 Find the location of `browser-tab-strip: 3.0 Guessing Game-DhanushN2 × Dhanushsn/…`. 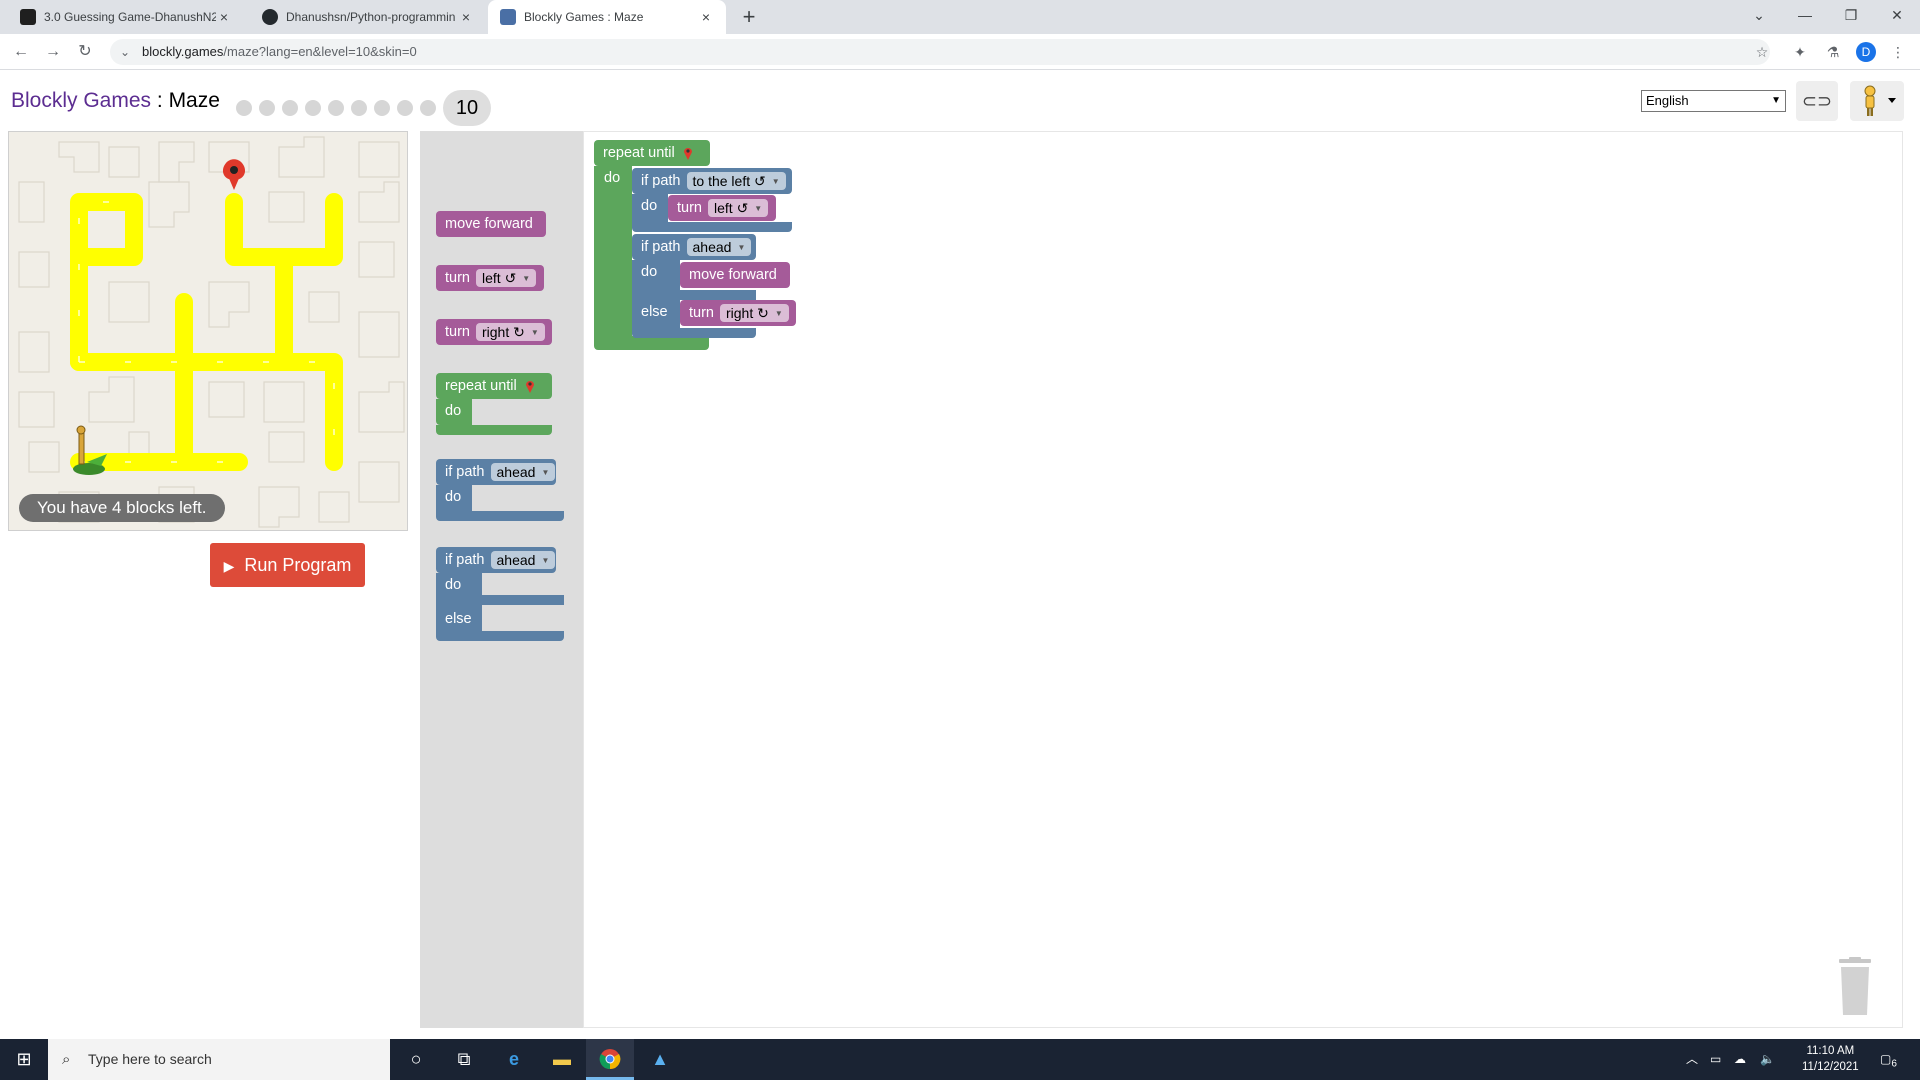

browser-tab-strip: 3.0 Guessing Game-DhanushN2 × Dhanushsn/… is located at coordinates (960, 17).